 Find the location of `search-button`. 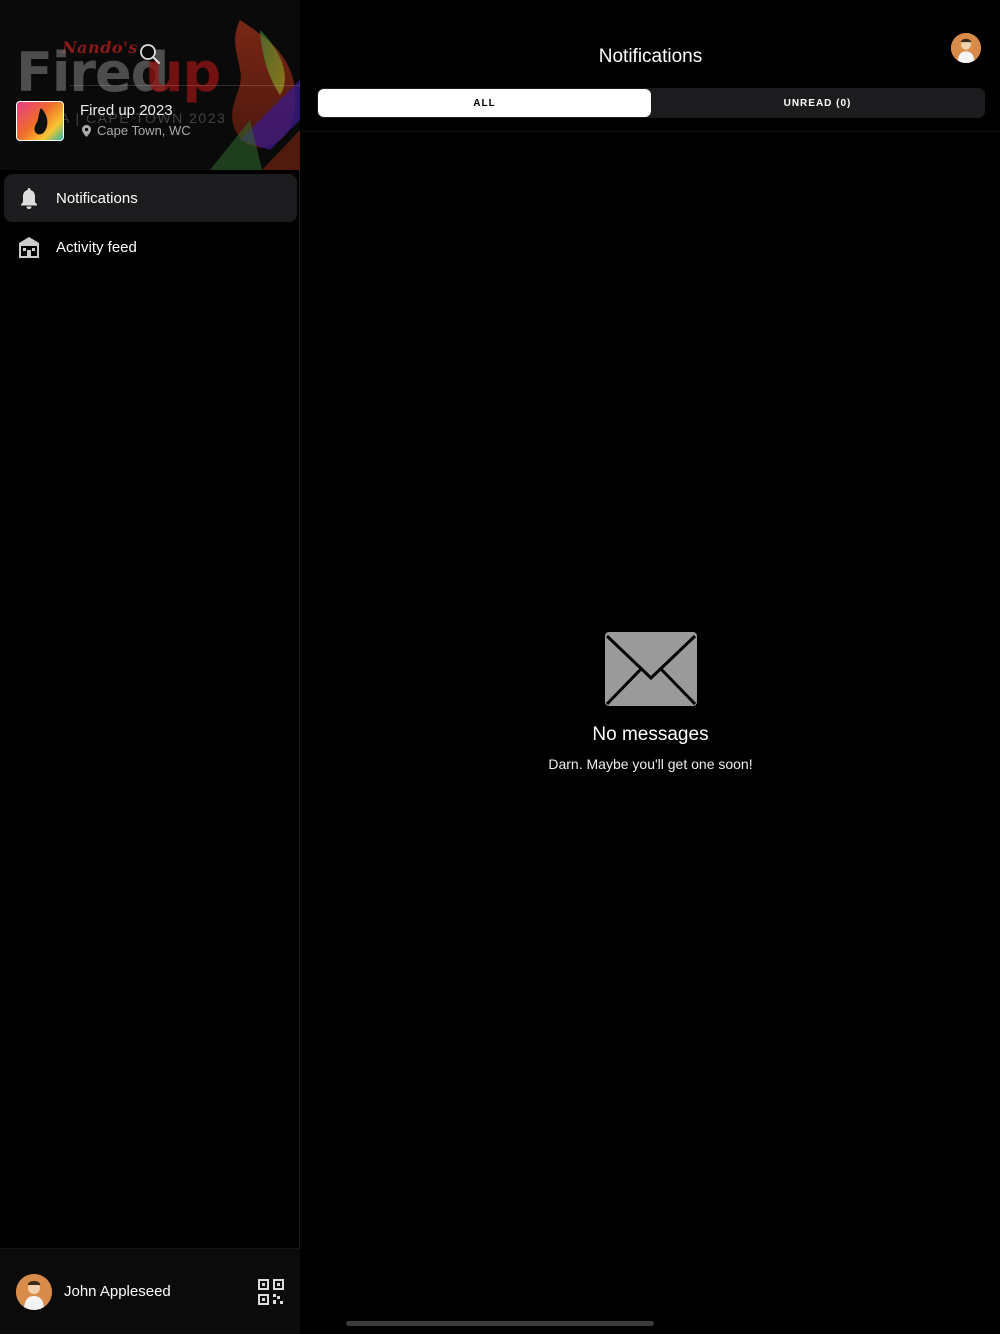

search-button is located at coordinates (150, 54).